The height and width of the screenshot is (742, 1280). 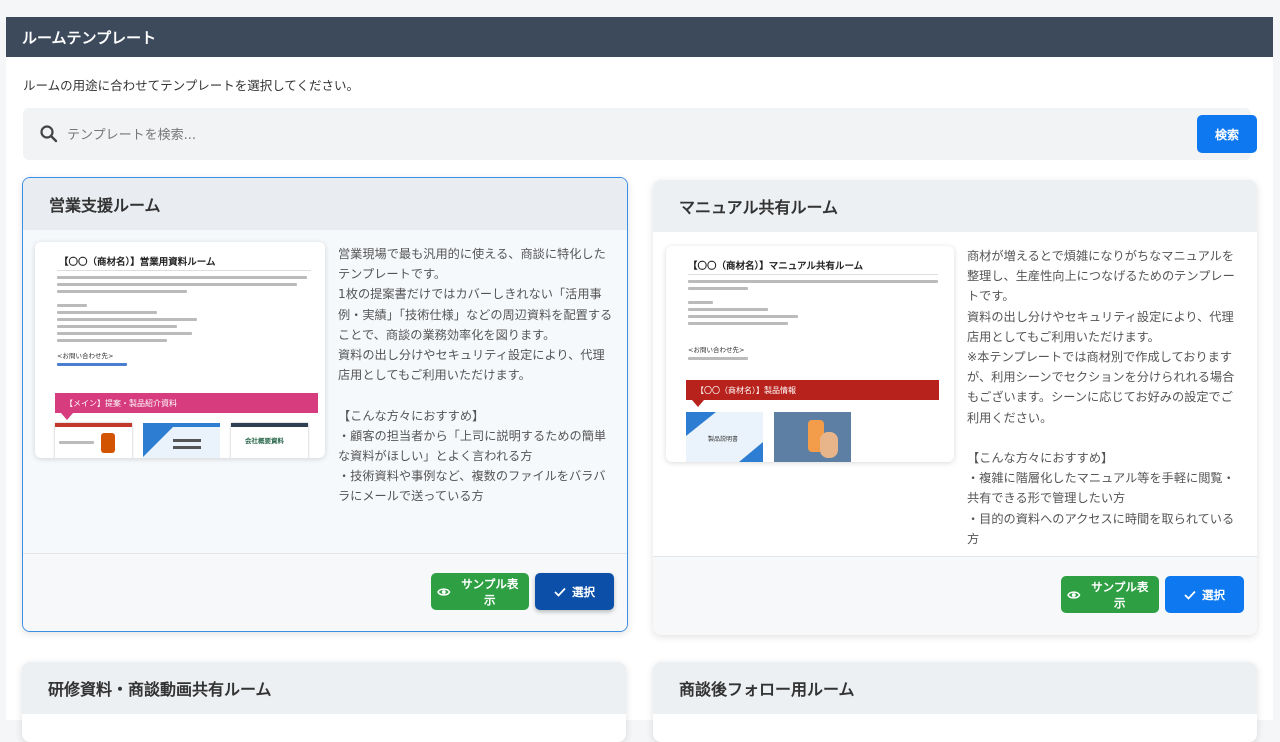 What do you see at coordinates (186, 403) in the screenshot?
I see `thumbnail-banner: 【メイン】提案・製品紹介資料` at bounding box center [186, 403].